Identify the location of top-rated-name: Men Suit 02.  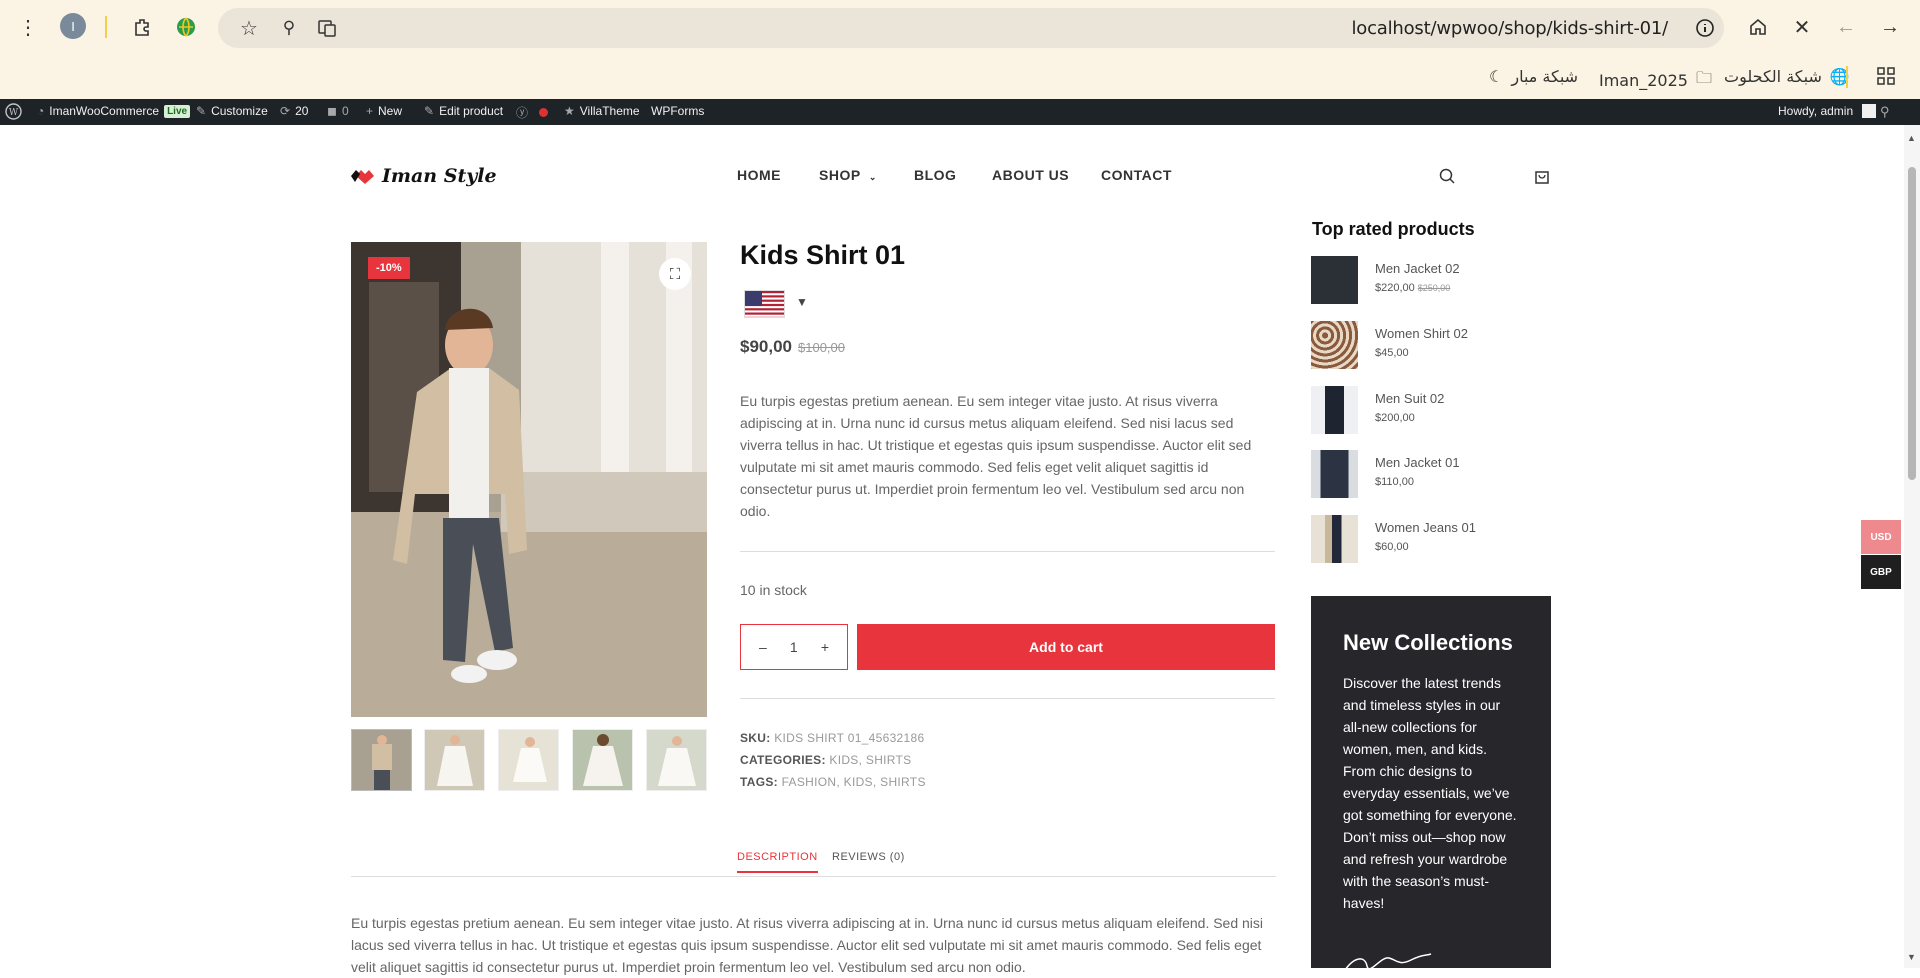
(1409, 398).